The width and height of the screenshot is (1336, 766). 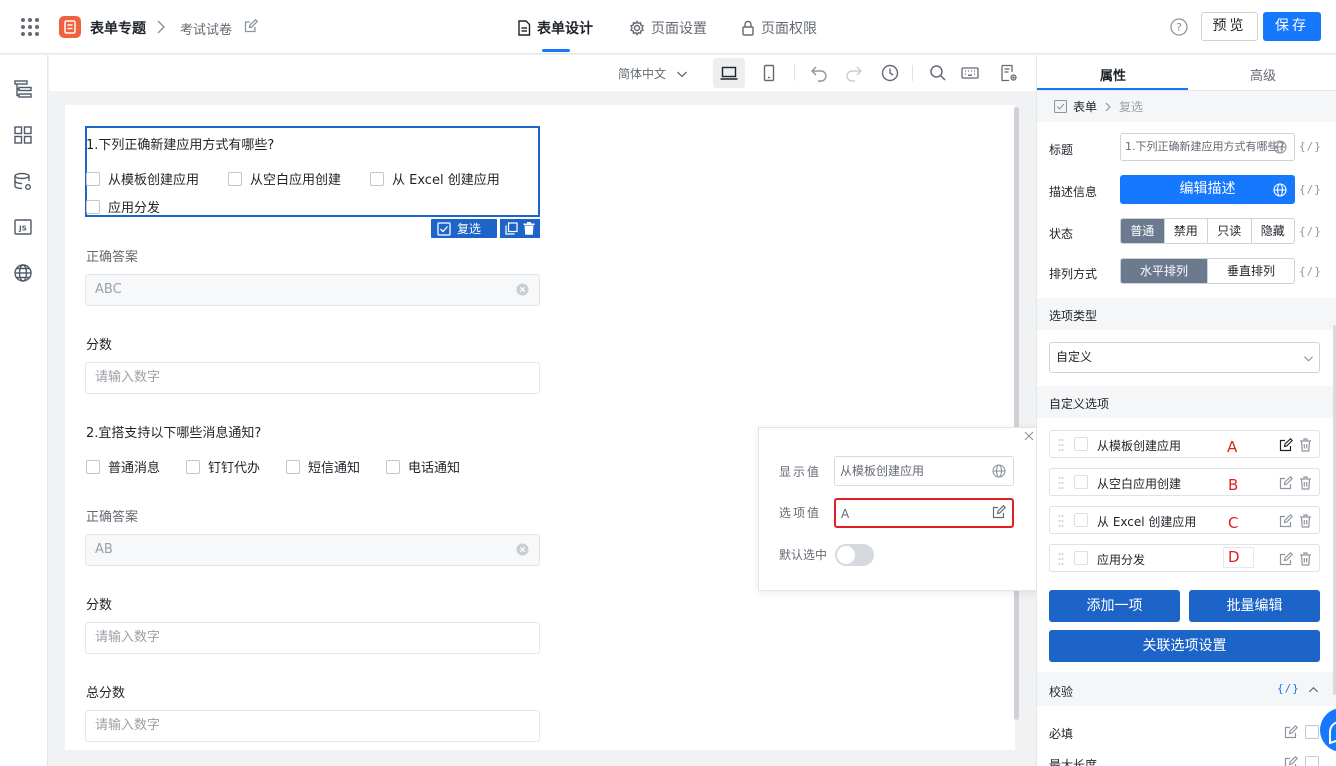 What do you see at coordinates (854, 73) in the screenshot?
I see `redo-icon` at bounding box center [854, 73].